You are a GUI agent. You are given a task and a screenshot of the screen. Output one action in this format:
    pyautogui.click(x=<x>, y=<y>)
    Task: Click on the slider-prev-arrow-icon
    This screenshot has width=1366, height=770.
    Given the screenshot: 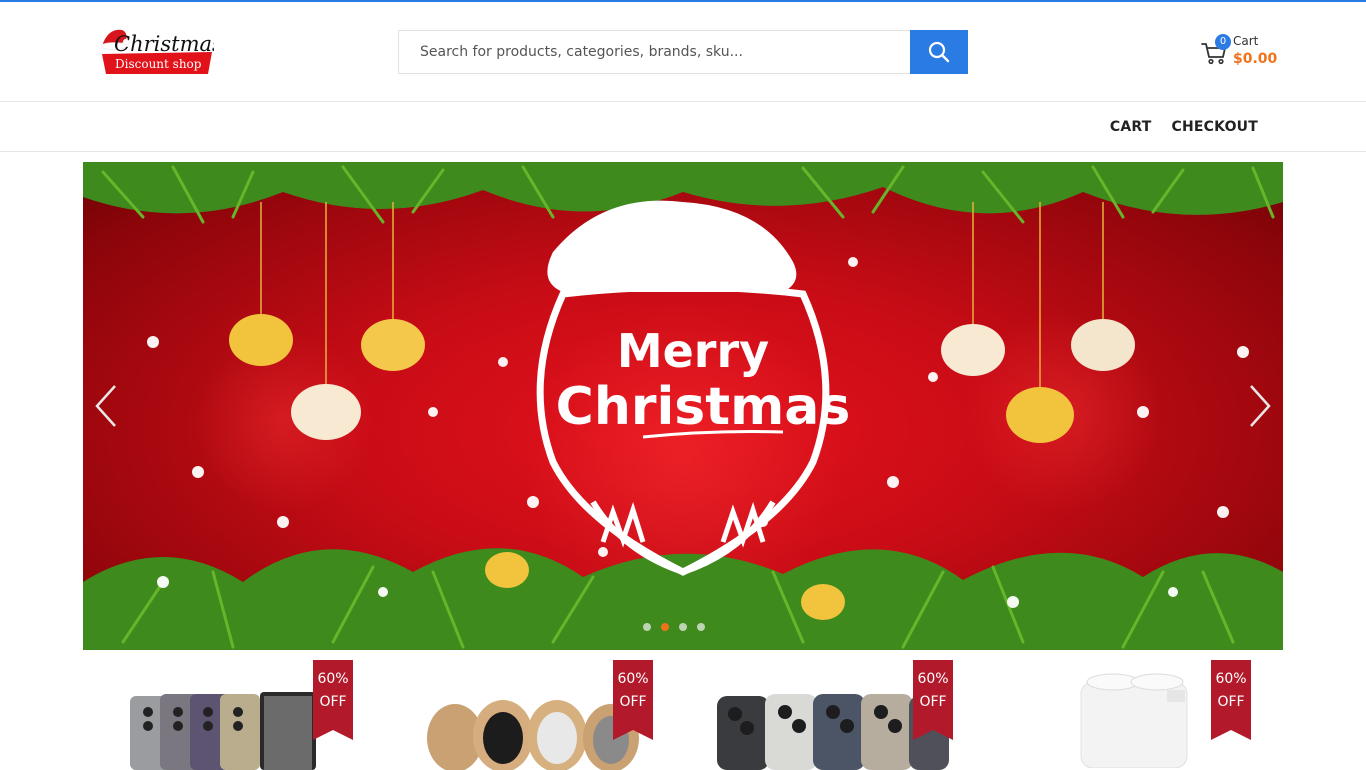 What is the action you would take?
    pyautogui.click(x=106, y=406)
    